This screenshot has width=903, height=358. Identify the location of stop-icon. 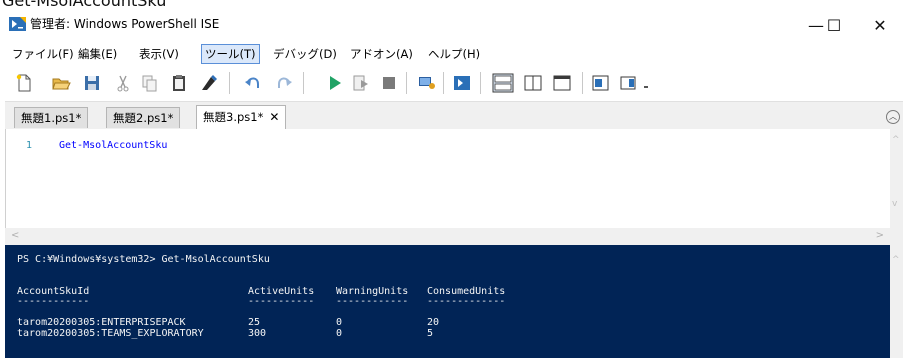
(389, 83).